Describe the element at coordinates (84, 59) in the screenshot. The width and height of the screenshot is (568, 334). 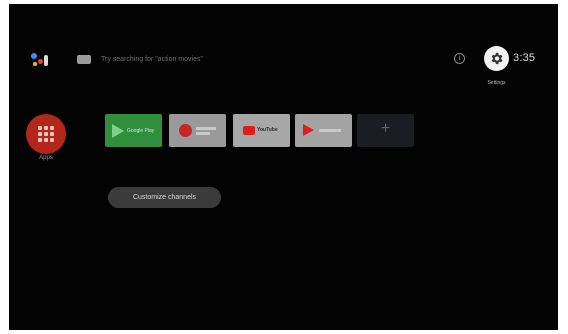
I see `keyboard-icon` at that location.